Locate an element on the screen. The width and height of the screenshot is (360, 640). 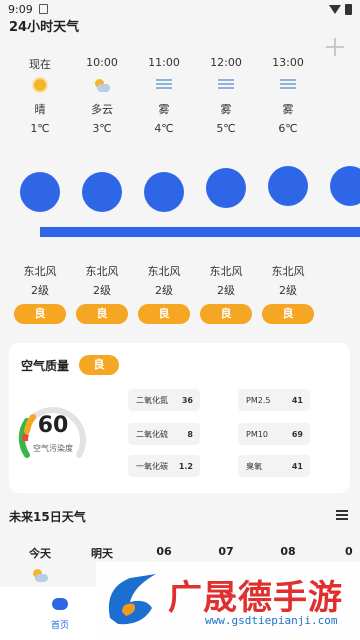
pollutant-value: 8 is located at coordinates (190, 434).